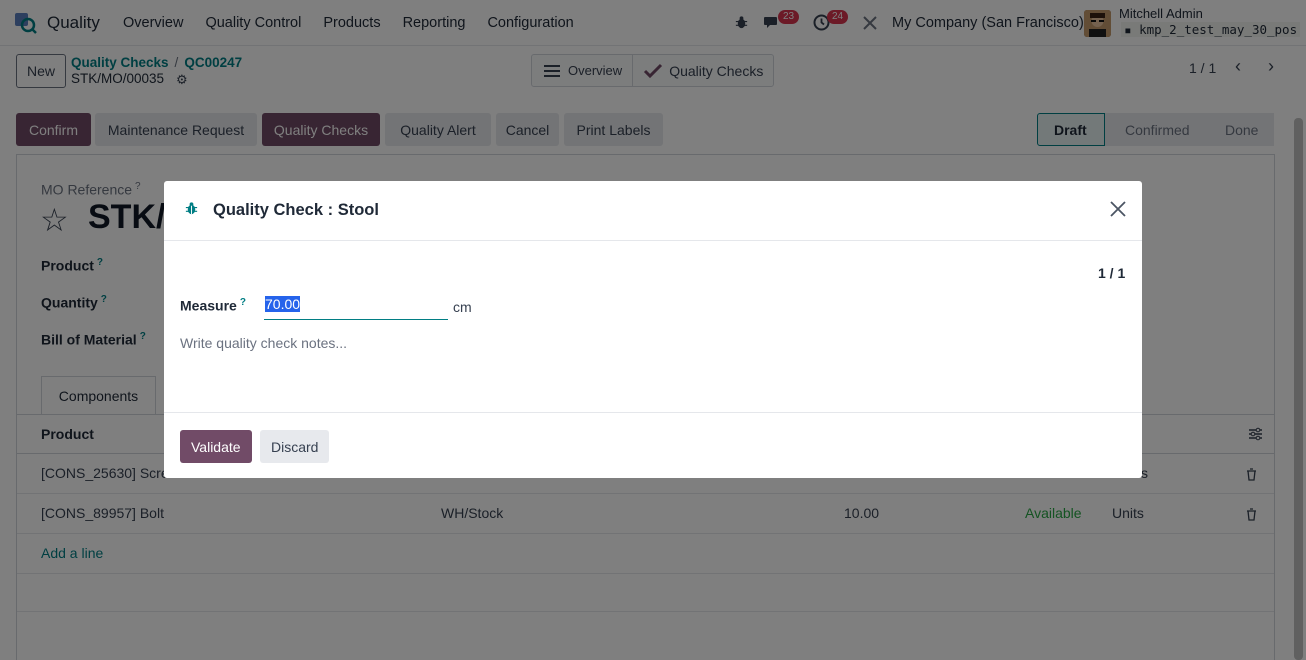 The width and height of the screenshot is (1306, 660). Describe the element at coordinates (356, 308) in the screenshot. I see `measure-input: 70.00` at that location.